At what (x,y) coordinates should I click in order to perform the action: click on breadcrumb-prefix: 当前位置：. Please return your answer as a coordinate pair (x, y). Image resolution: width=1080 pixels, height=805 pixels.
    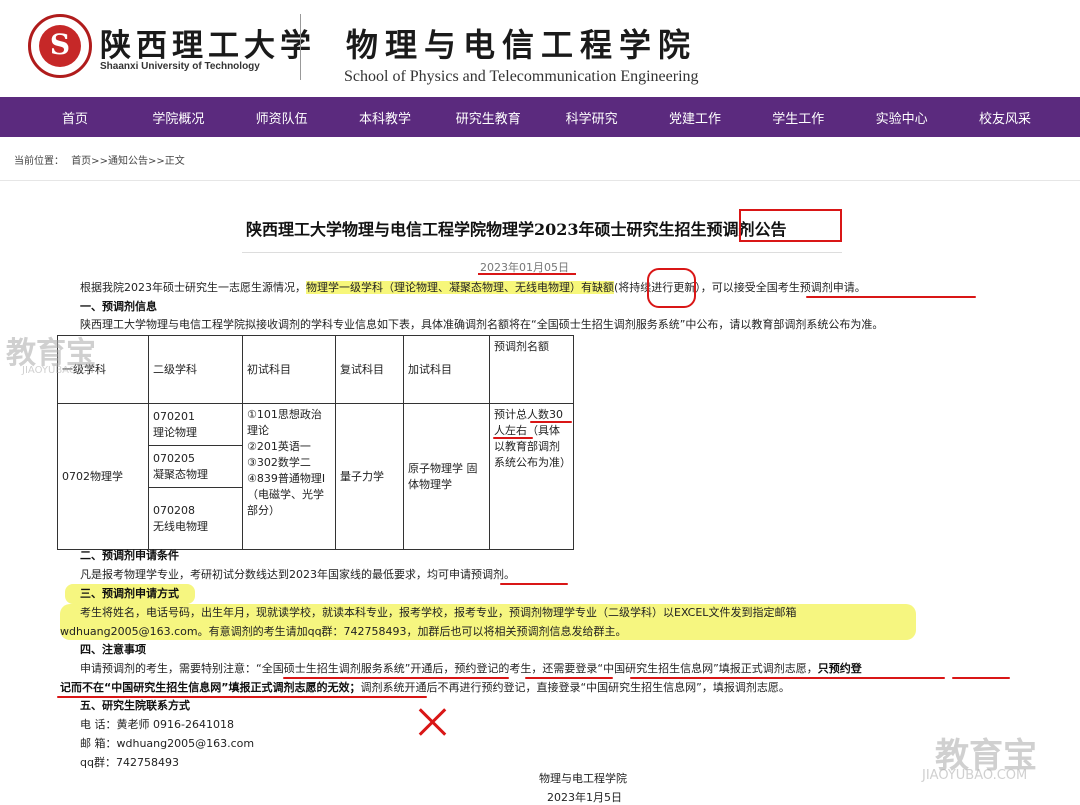
    Looking at the image, I should click on (39, 161).